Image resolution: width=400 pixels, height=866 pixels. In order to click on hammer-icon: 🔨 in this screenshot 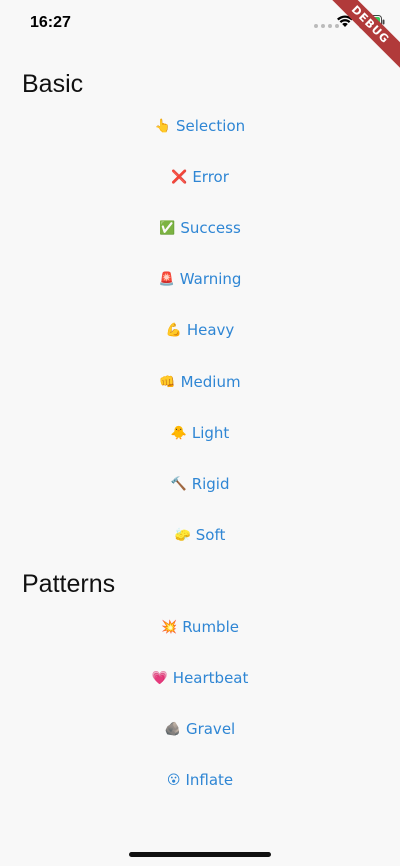, I will do `click(178, 484)`.